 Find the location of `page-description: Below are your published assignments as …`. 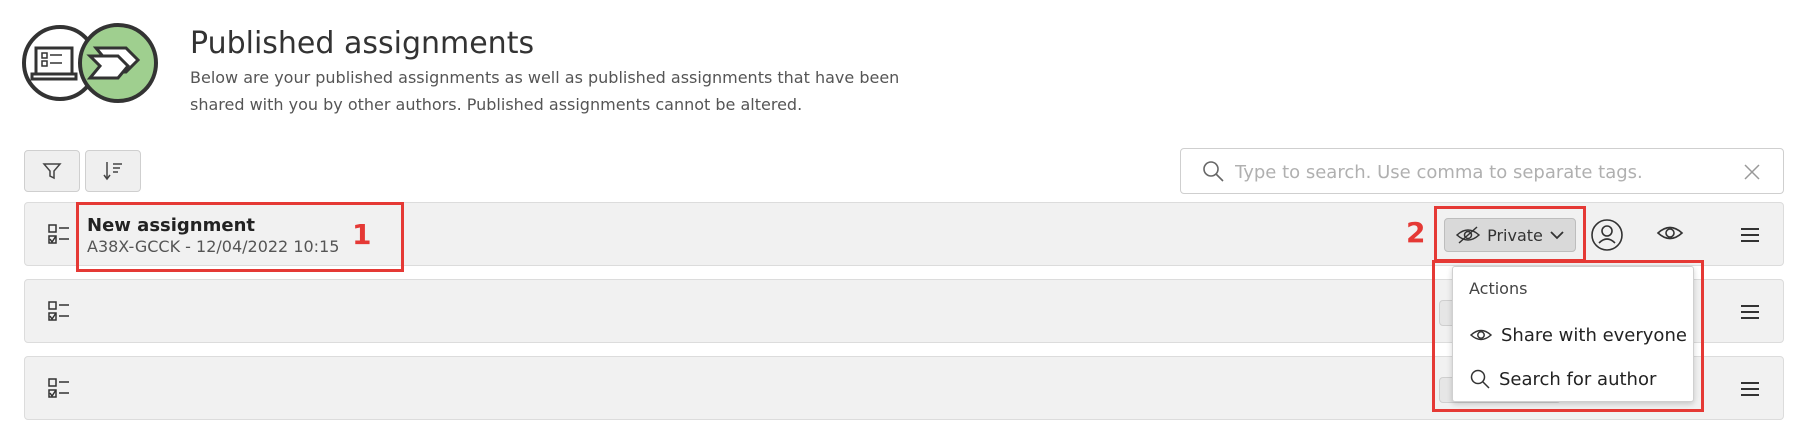

page-description: Below are your published assignments as … is located at coordinates (545, 91).